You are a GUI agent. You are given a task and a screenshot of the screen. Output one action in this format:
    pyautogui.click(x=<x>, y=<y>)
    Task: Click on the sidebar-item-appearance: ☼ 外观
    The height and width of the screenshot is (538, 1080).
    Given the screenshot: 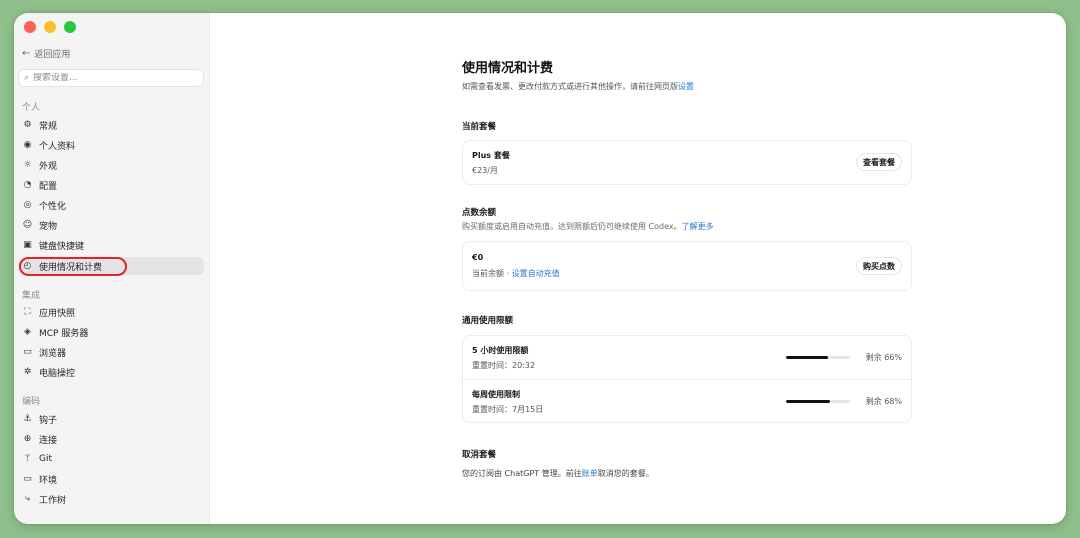 What is the action you would take?
    pyautogui.click(x=111, y=165)
    